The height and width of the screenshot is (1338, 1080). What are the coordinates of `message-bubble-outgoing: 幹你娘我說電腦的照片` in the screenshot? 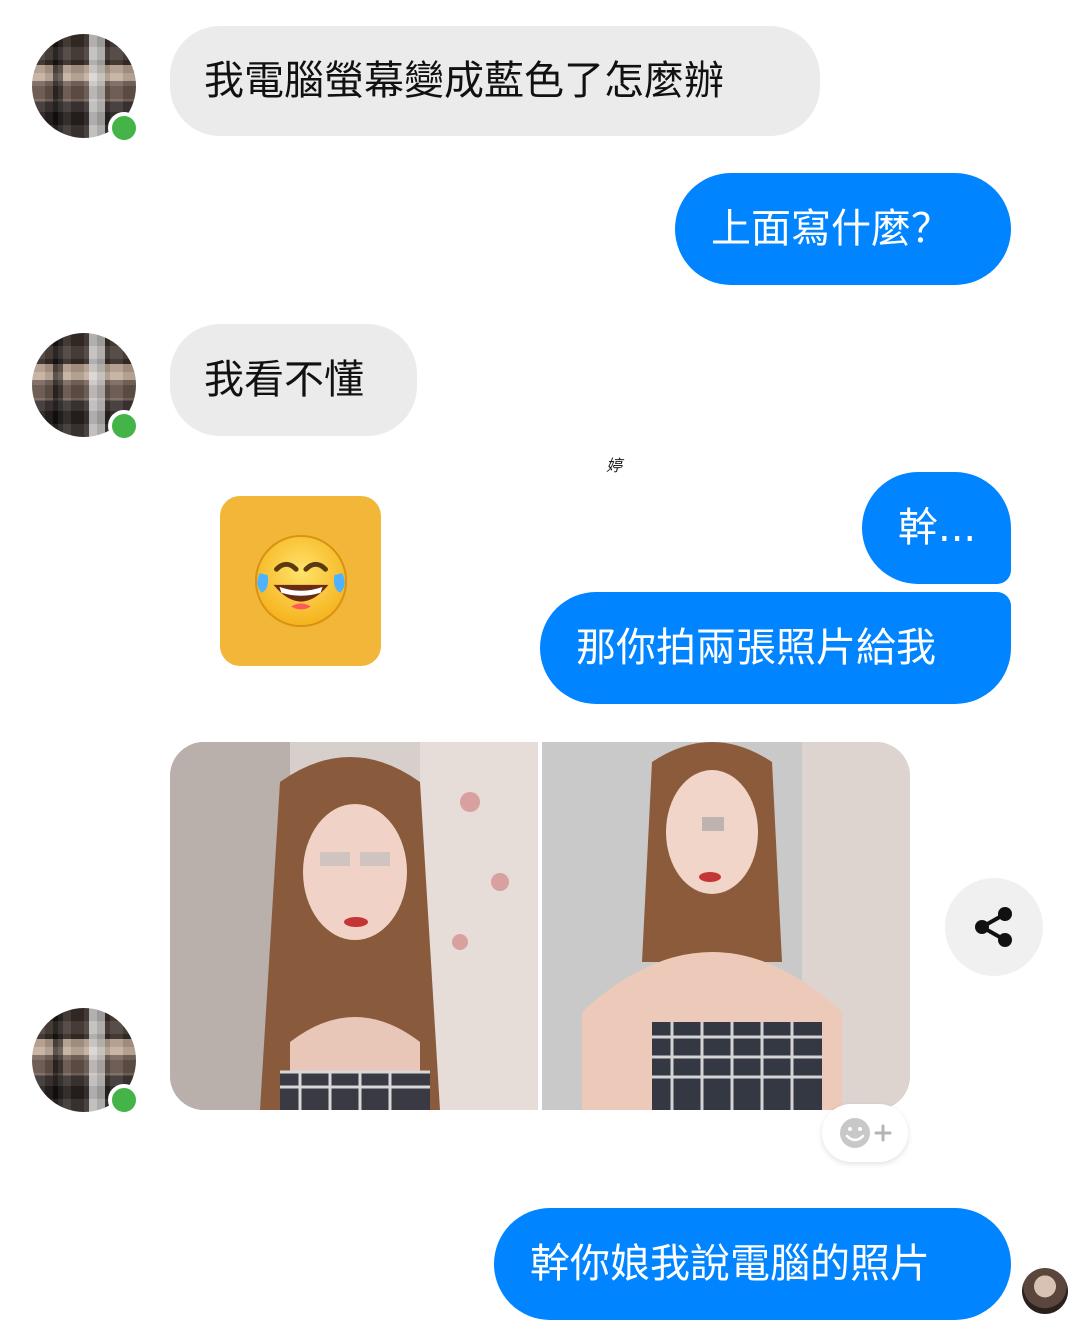 It's located at (752, 1264).